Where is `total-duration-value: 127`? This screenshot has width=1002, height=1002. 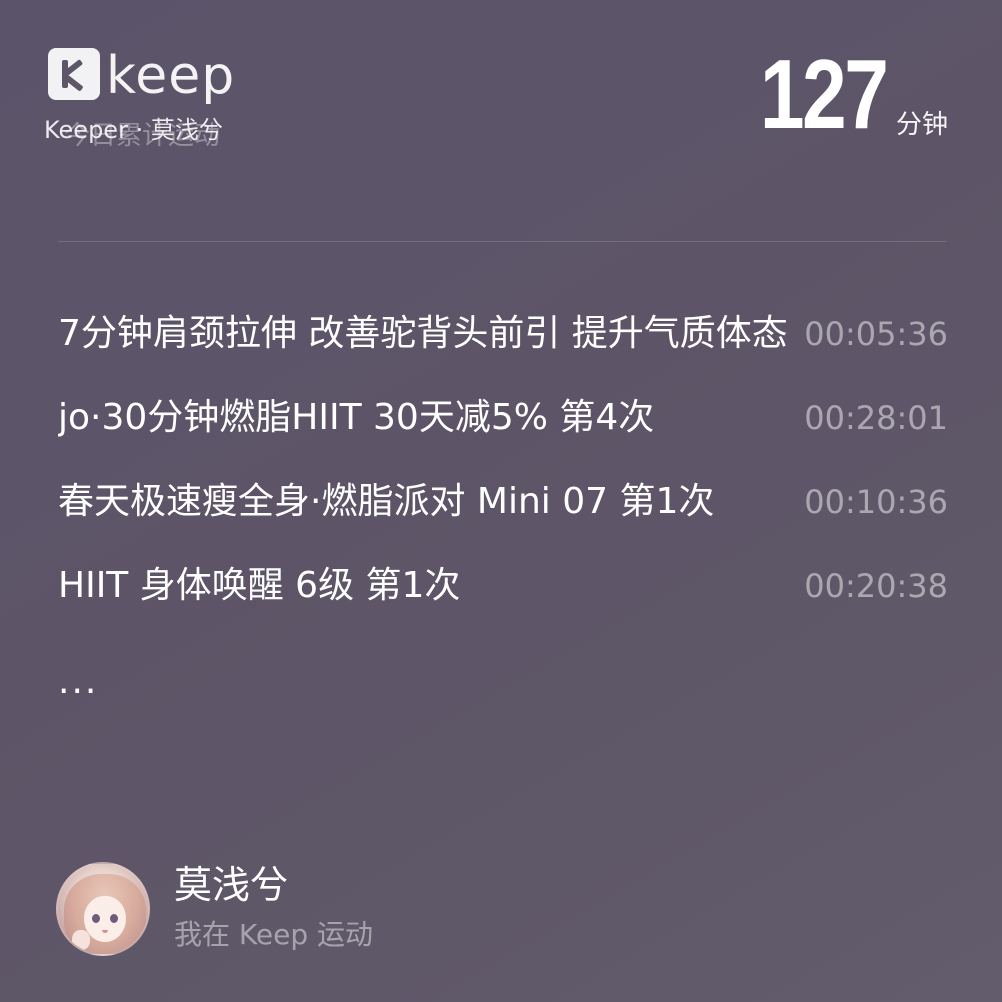
total-duration-value: 127 is located at coordinates (824, 94).